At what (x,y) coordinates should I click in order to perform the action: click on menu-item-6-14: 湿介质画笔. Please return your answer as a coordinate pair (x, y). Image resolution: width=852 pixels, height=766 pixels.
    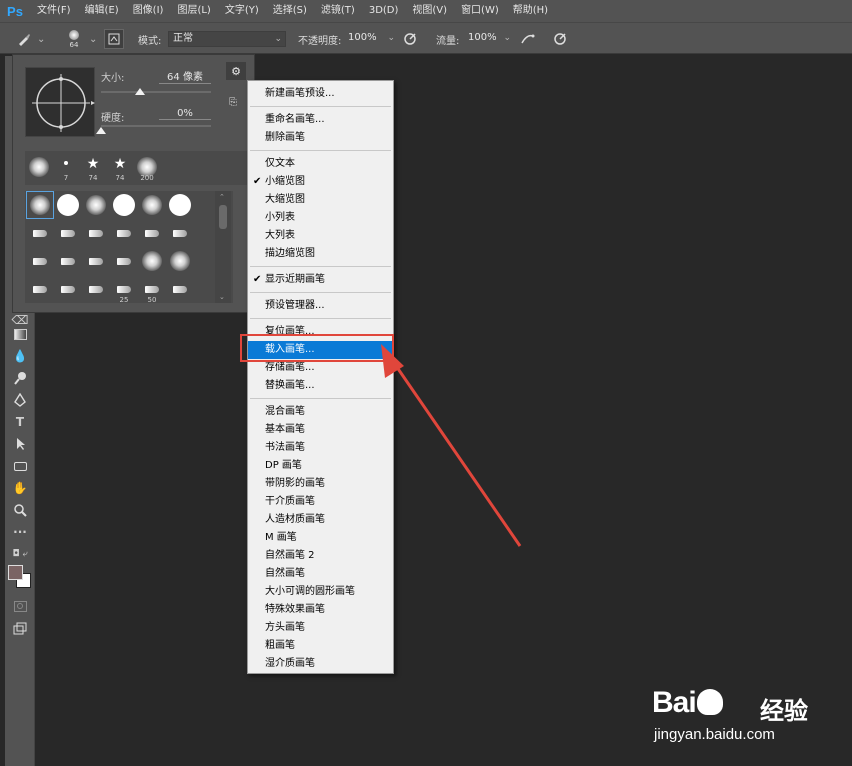
    Looking at the image, I should click on (320, 664).